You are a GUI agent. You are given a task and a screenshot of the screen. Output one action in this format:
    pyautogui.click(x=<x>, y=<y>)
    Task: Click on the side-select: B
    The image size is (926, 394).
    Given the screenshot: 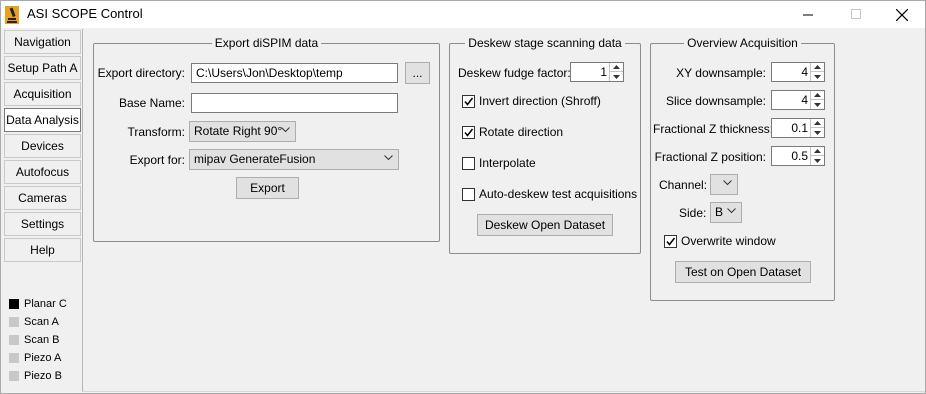 What is the action you would take?
    pyautogui.click(x=726, y=212)
    